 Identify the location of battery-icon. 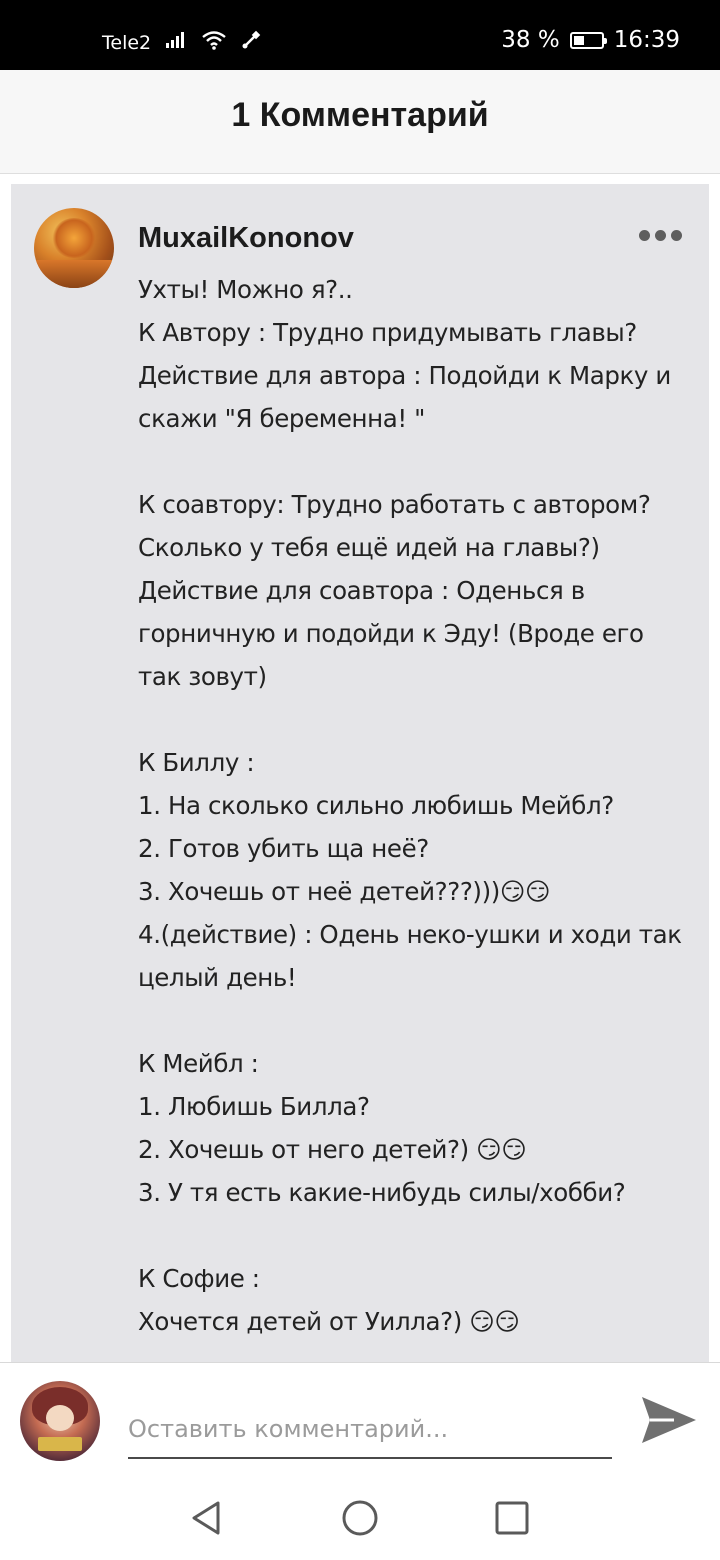
(588, 40).